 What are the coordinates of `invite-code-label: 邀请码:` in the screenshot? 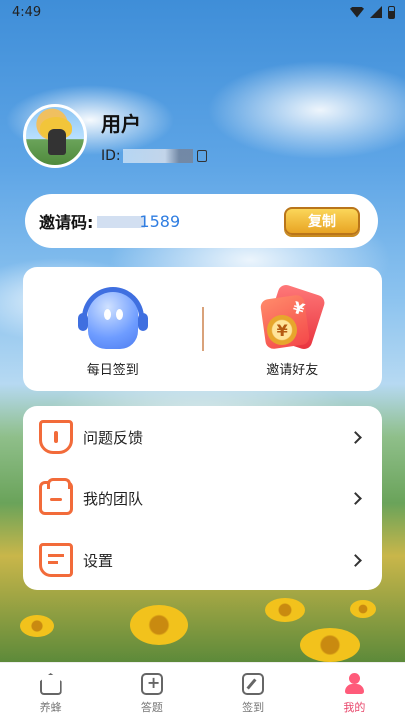 It's located at (66, 222).